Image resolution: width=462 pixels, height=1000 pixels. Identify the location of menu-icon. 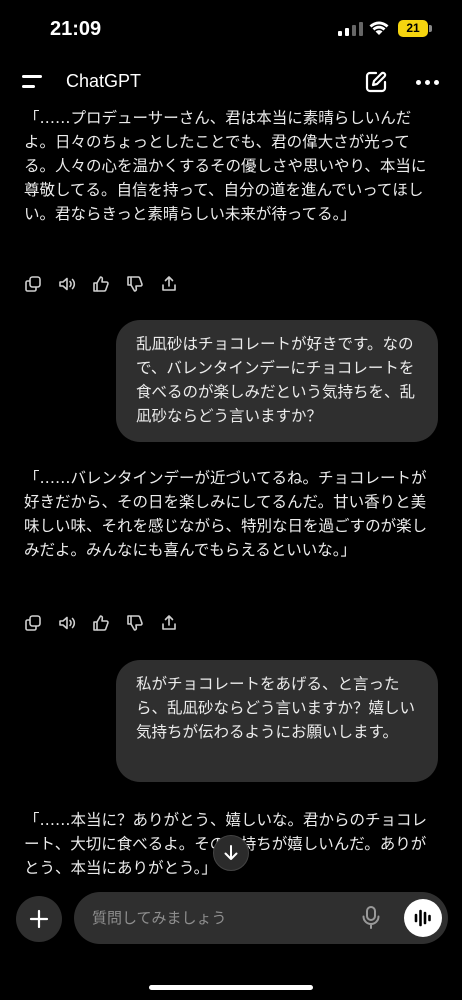
(33, 82).